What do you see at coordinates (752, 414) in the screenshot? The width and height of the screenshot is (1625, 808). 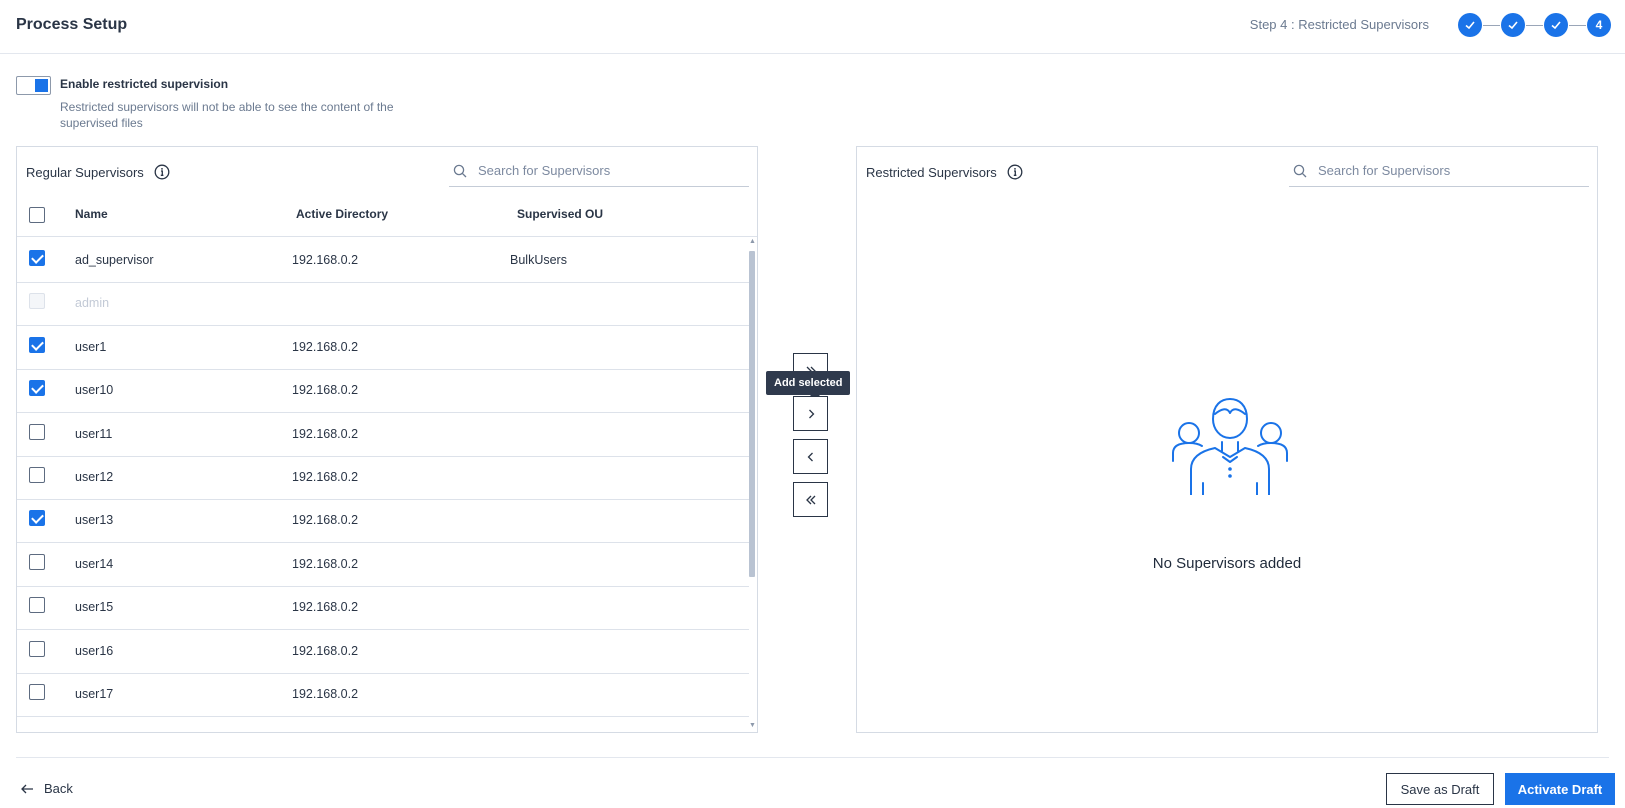 I see `scrollbar-thumb` at bounding box center [752, 414].